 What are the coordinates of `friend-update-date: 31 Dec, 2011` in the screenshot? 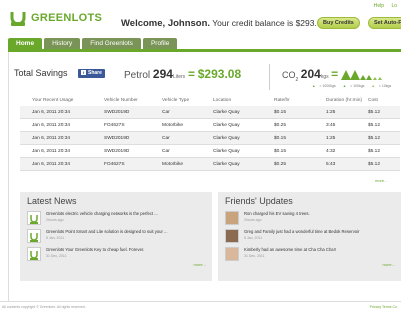 It's located at (254, 256).